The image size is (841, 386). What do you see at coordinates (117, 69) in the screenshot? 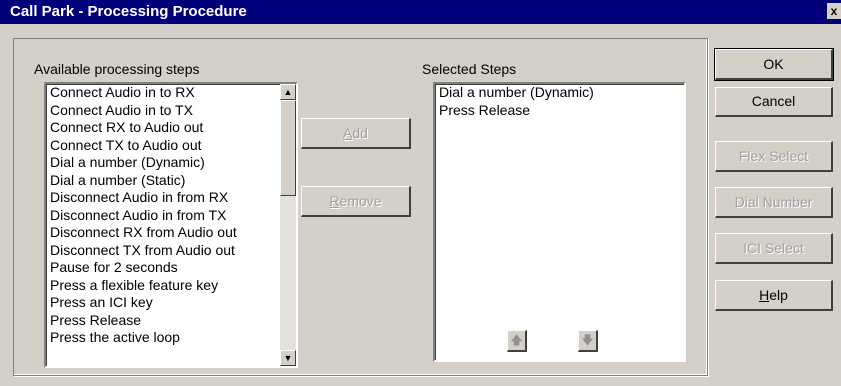
I see `available-steps-label: Available processing steps` at bounding box center [117, 69].